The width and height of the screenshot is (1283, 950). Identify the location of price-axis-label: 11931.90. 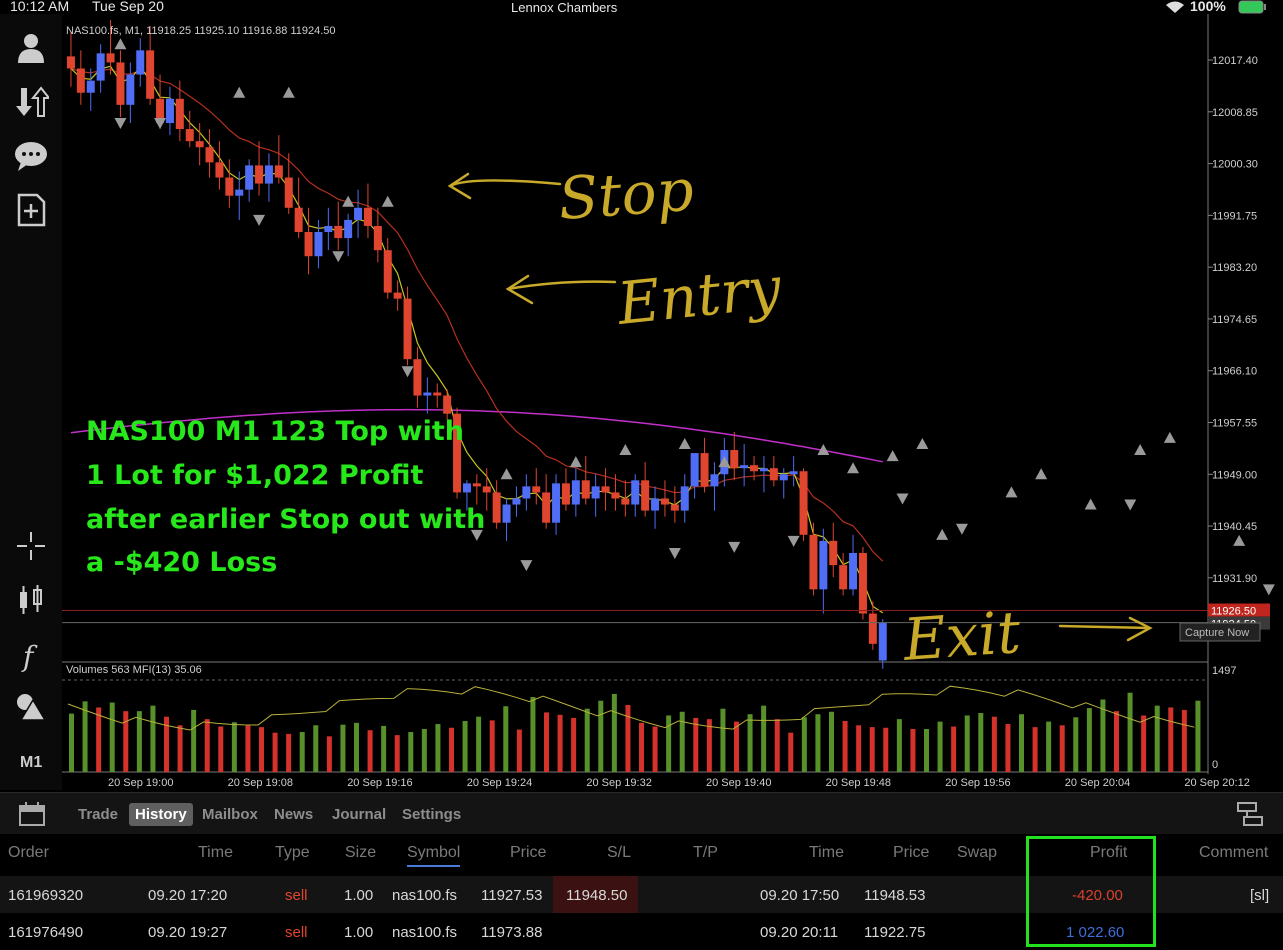
(1234, 579).